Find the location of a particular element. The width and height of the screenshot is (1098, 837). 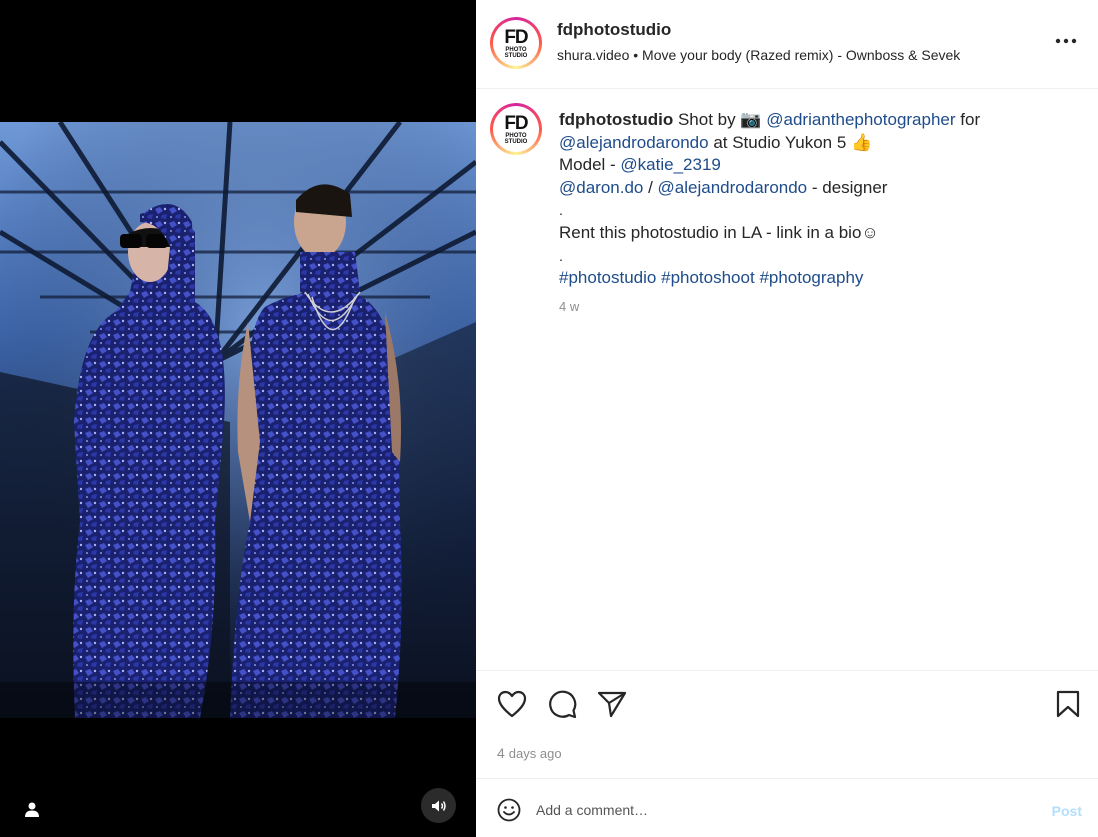

caption-line: #photostudio #photoshoot #photography is located at coordinates (819, 278).